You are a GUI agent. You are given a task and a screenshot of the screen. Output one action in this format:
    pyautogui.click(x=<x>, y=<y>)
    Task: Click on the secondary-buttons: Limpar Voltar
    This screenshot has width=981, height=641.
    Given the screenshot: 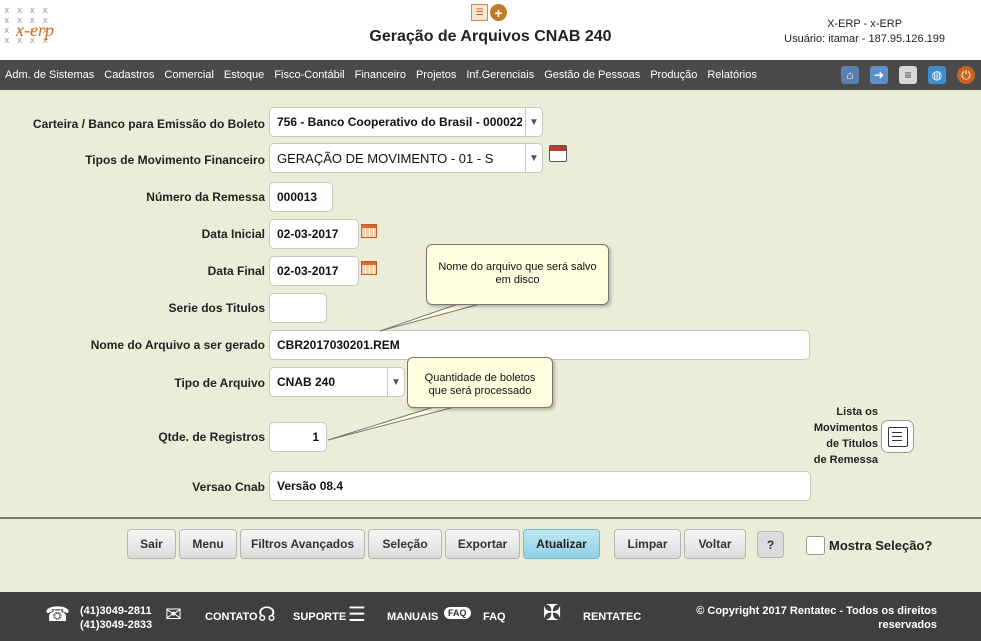 What is the action you would take?
    pyautogui.click(x=680, y=544)
    